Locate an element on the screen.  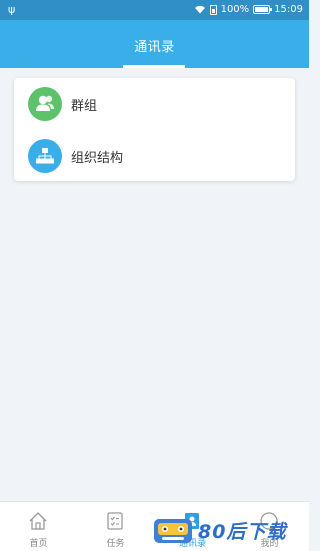
tab-task: 任务 is located at coordinates (115, 526).